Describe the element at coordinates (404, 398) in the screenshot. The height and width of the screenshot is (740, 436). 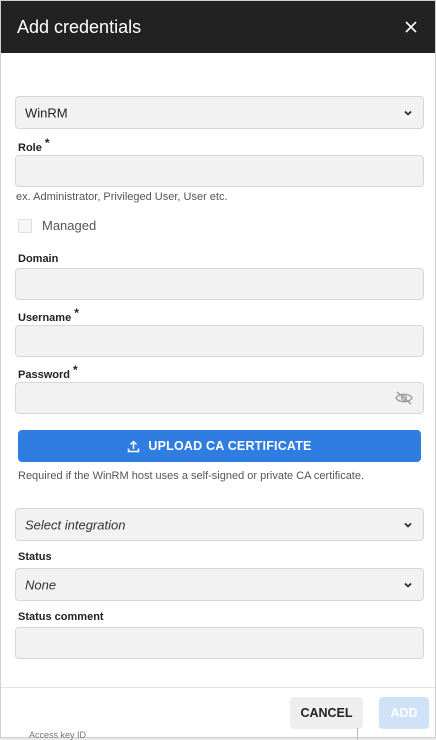
I see `eye-off-icon` at that location.